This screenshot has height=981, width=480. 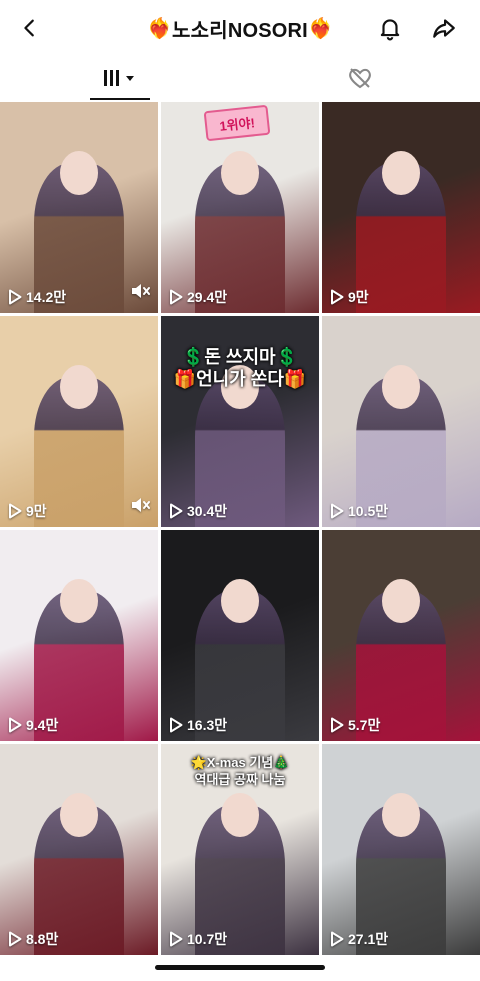 What do you see at coordinates (79, 207) in the screenshot?
I see `video-thumbnail: 14.2만` at bounding box center [79, 207].